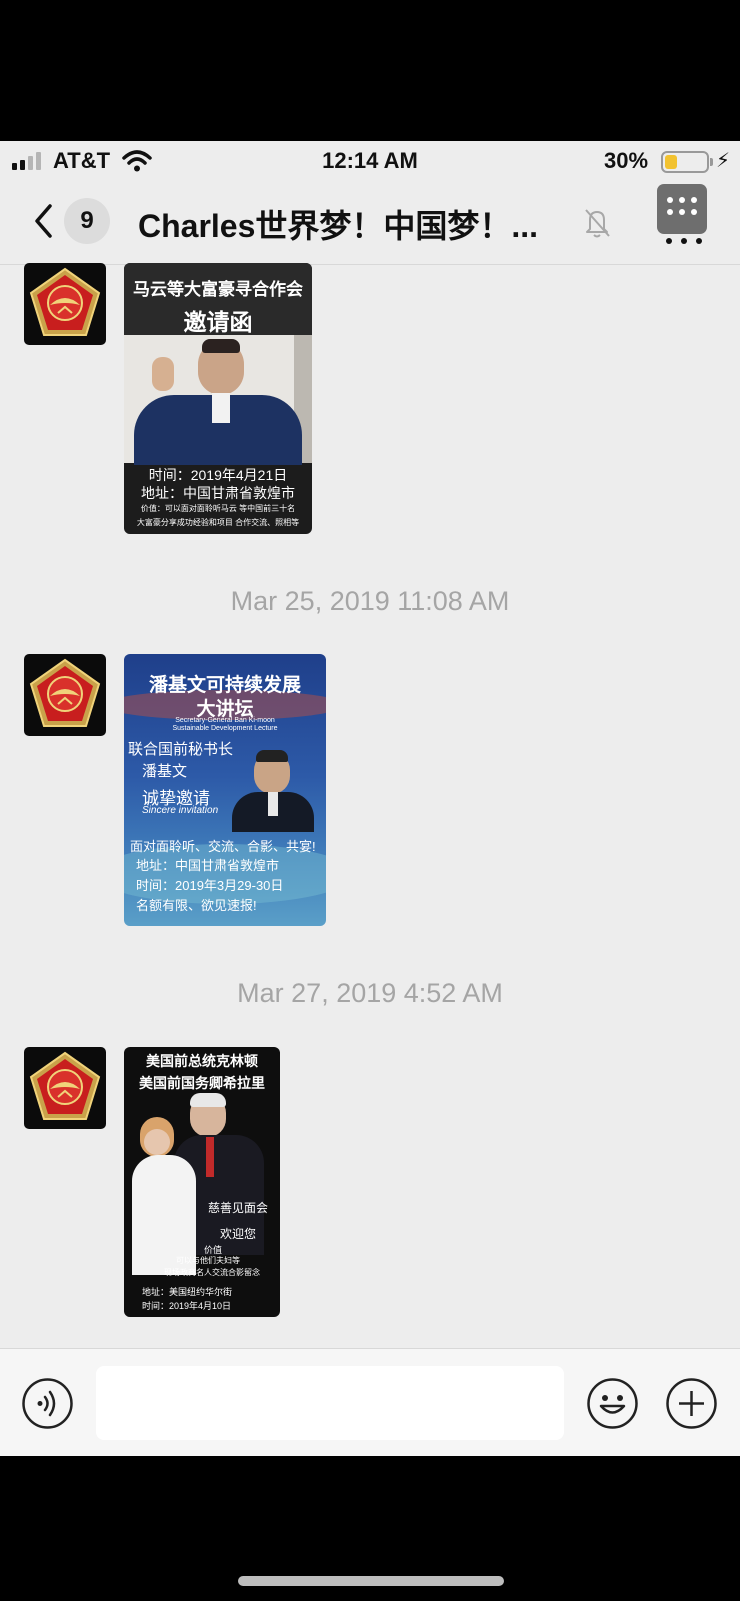 This screenshot has width=740, height=1601. I want to click on poster-subtitle-en: Secretary-General Ban Ki-moon, so click(225, 720).